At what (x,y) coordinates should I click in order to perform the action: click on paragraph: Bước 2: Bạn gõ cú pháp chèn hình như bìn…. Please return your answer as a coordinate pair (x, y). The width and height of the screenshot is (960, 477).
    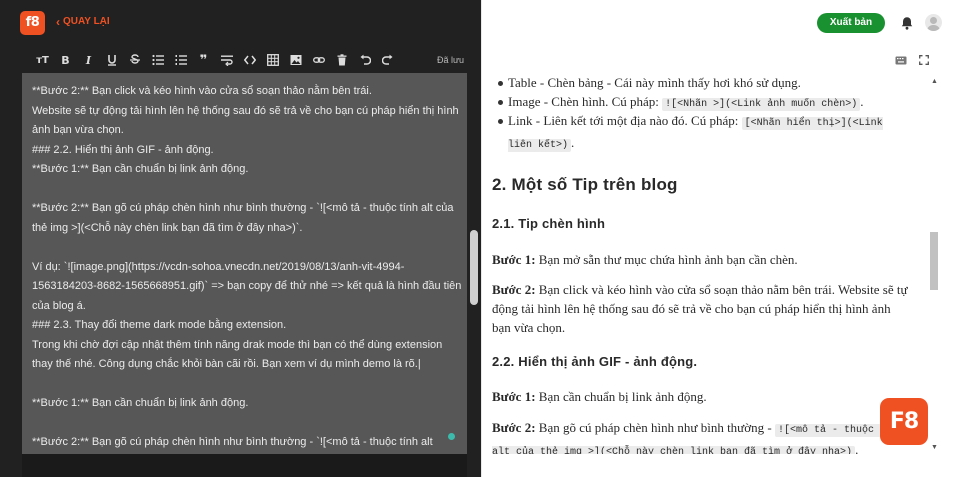
    Looking at the image, I should click on (702, 436).